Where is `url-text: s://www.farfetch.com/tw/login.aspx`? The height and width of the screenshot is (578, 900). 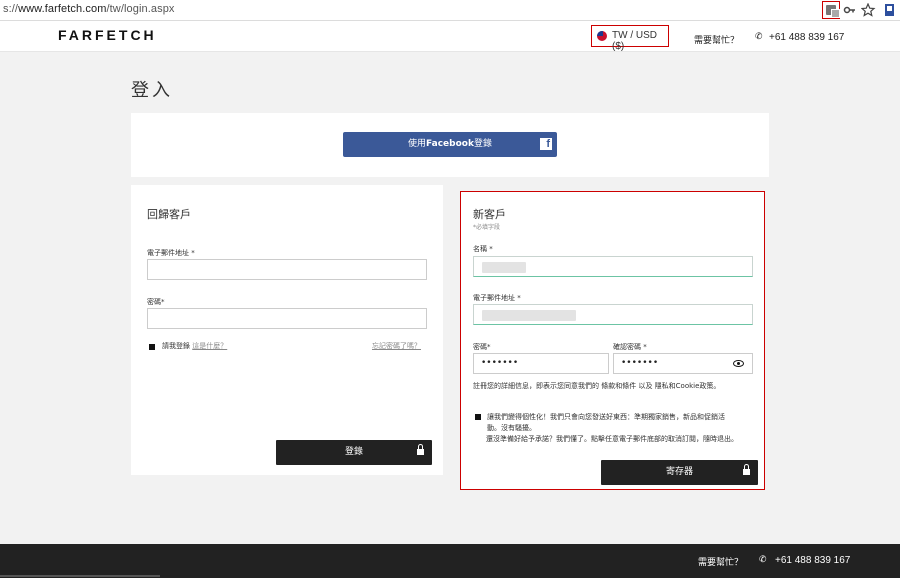 url-text: s://www.farfetch.com/tw/login.aspx is located at coordinates (89, 9).